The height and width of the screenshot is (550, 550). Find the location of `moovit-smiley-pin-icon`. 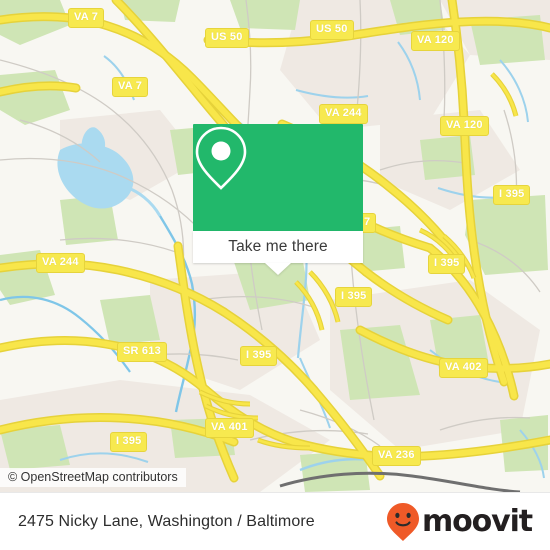

moovit-smiley-pin-icon is located at coordinates (402, 521).